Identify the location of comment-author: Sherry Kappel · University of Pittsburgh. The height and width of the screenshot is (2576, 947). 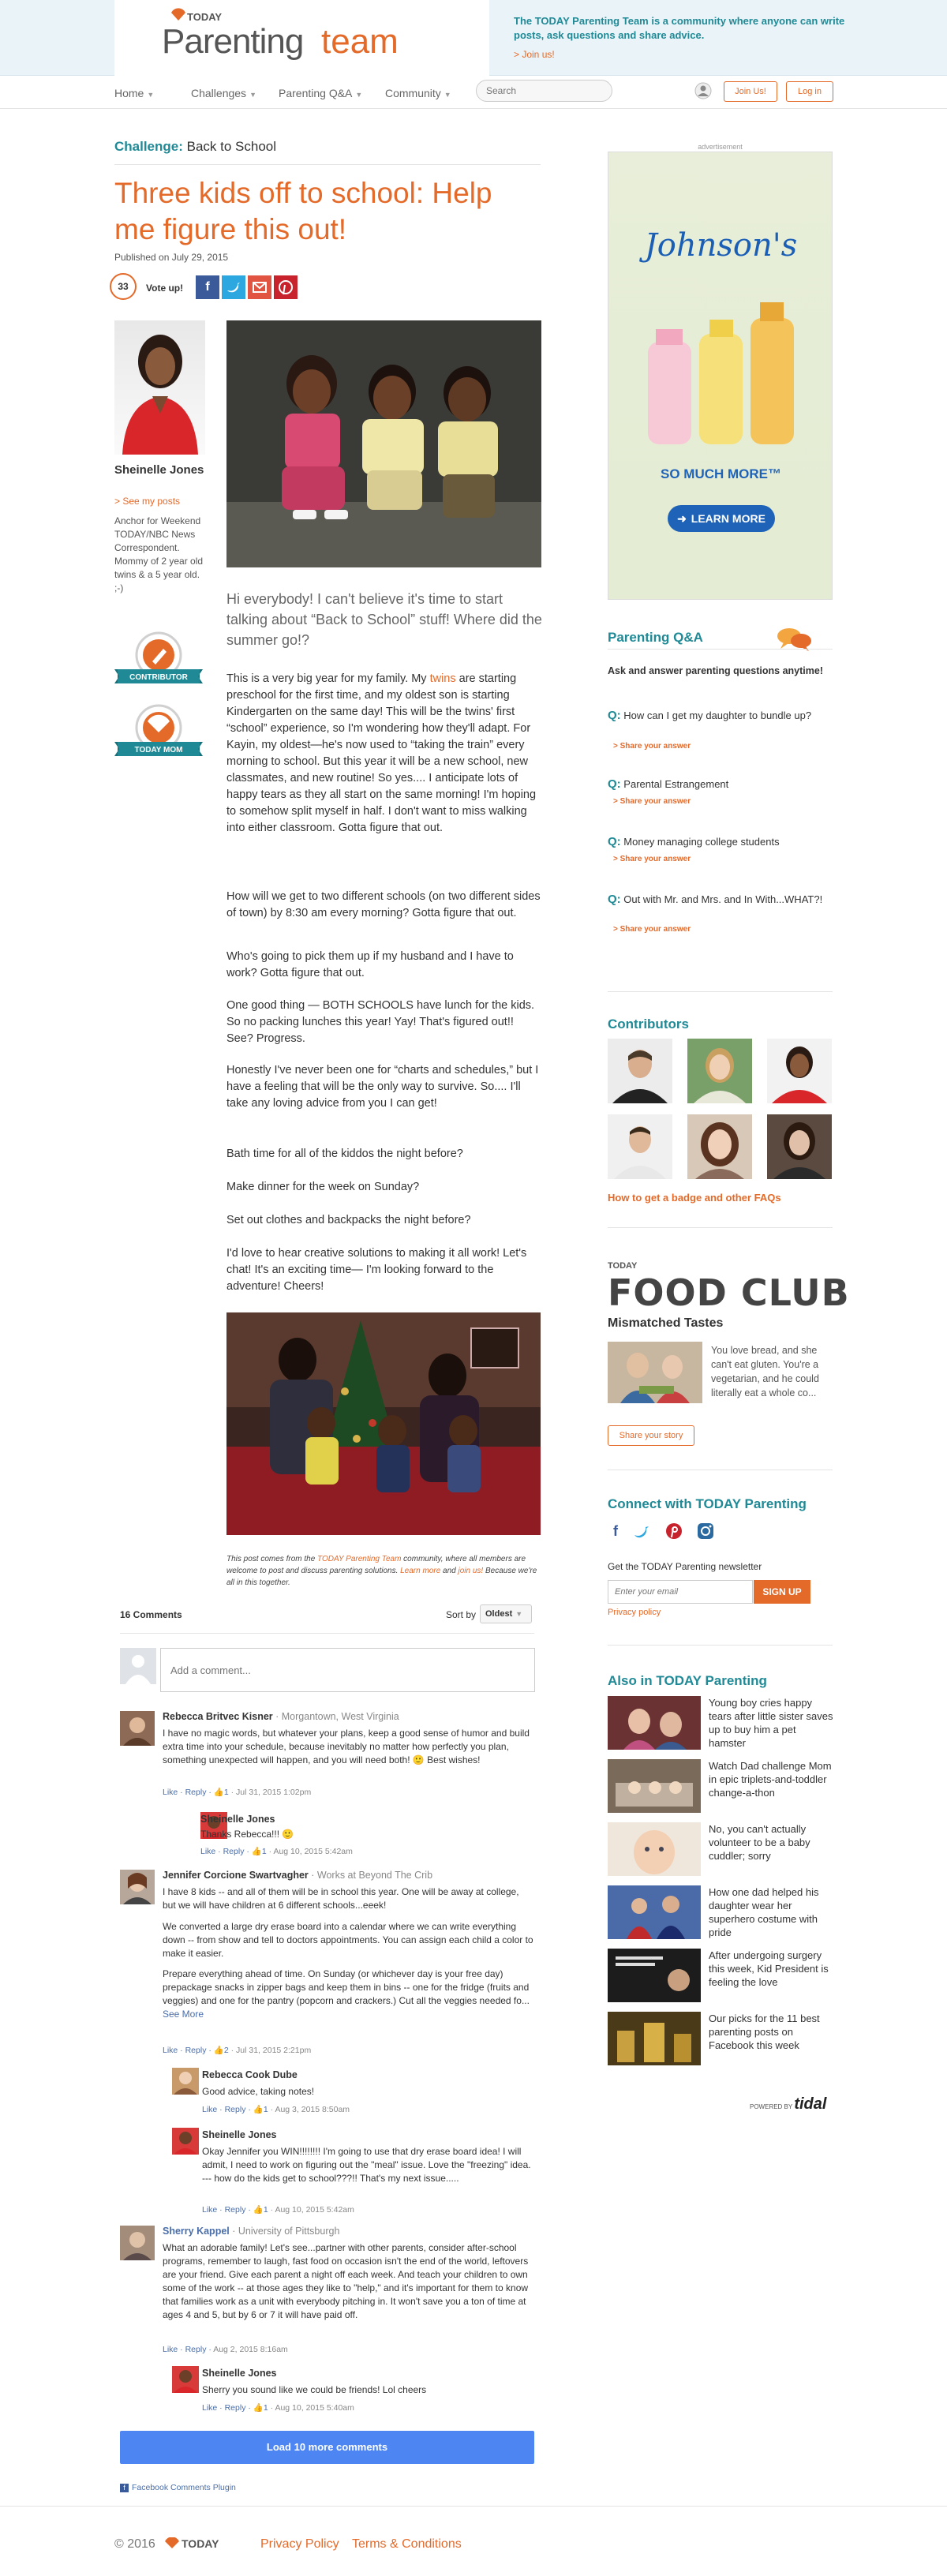
(251, 2231).